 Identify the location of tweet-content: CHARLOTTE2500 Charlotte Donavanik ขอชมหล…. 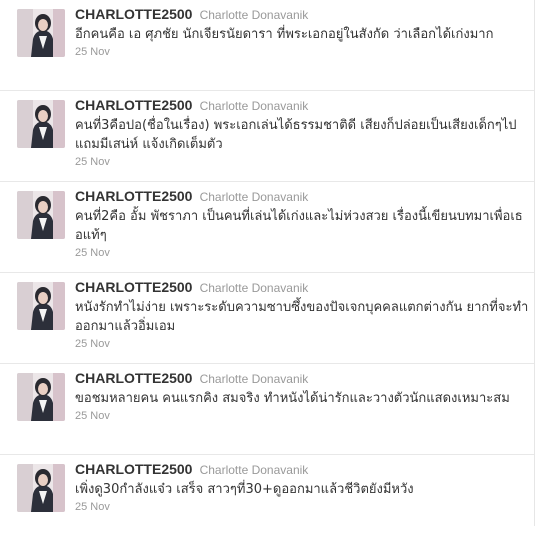
(302, 396).